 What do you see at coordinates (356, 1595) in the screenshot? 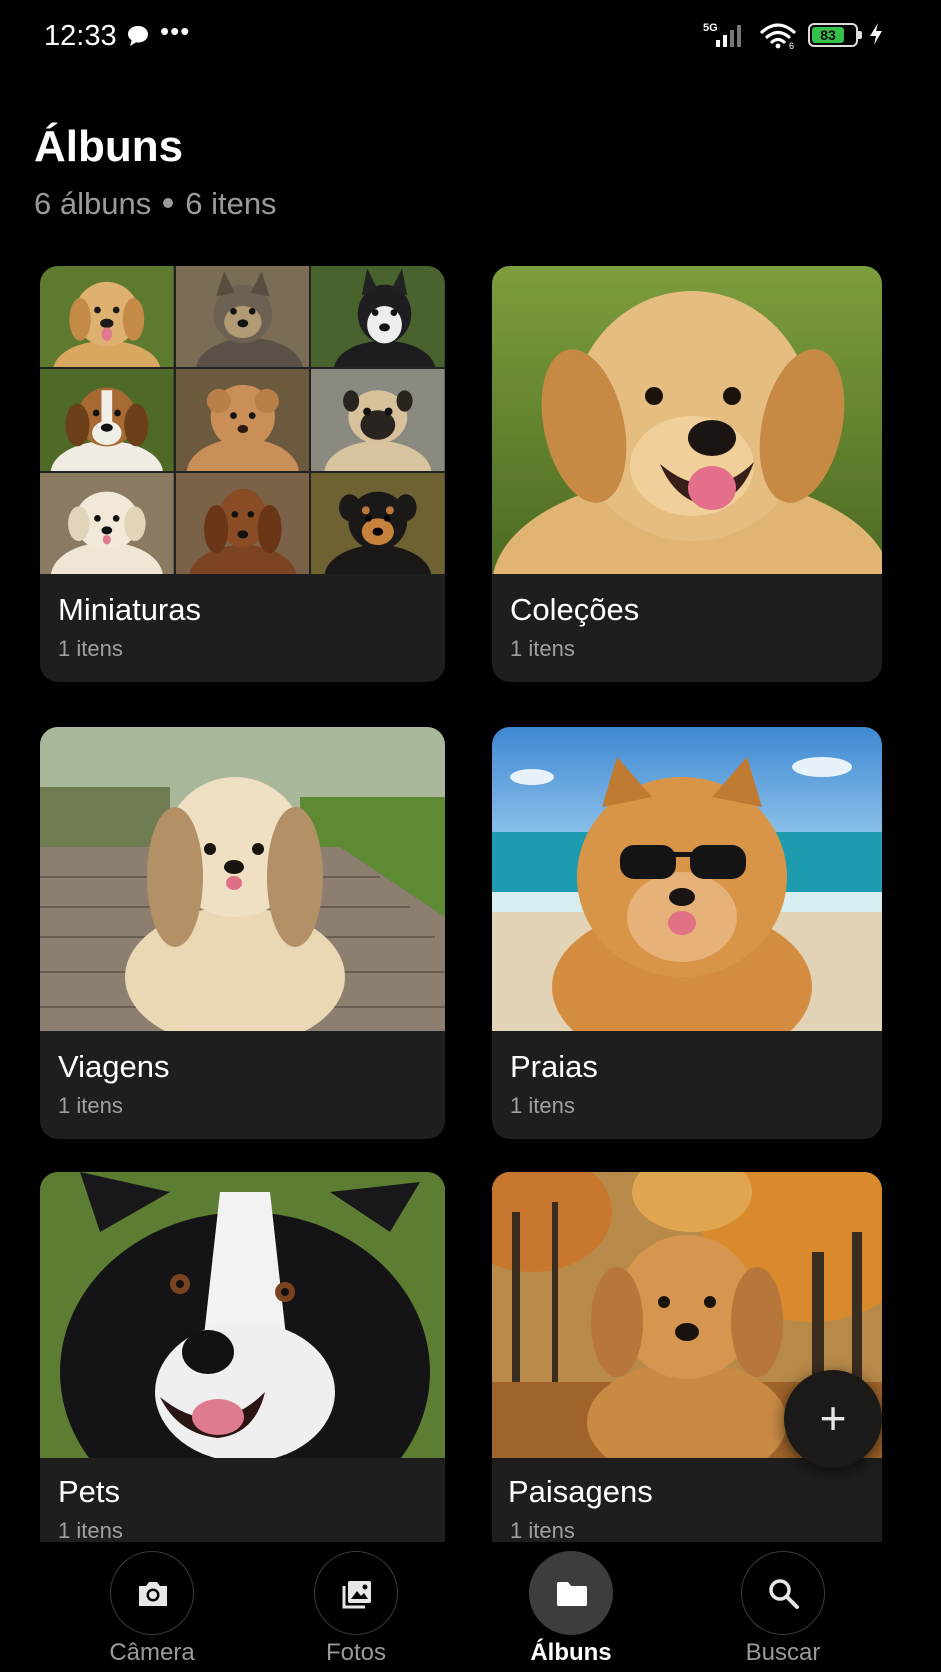
I see `photos-icon` at bounding box center [356, 1595].